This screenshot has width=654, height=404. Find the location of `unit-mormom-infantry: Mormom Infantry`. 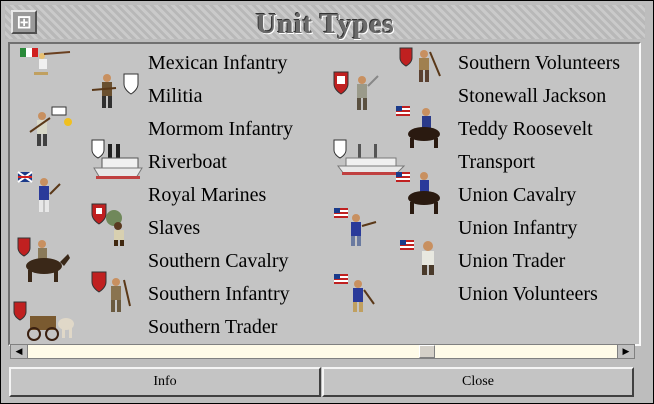

unit-mormom-infantry: Mormom Infantry is located at coordinates (220, 129).